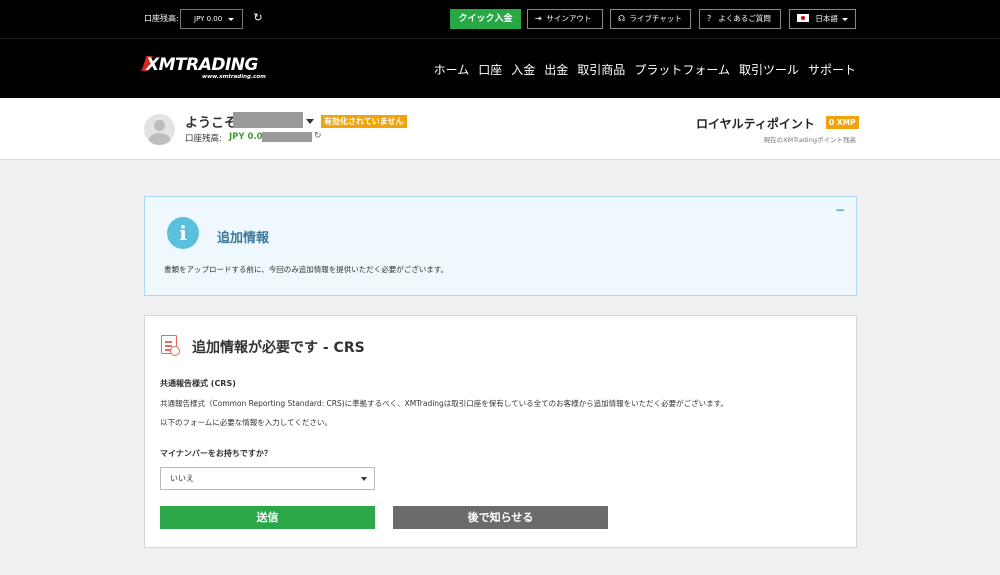 The image size is (1000, 575). I want to click on royalty-points-title: ロイヤルティポイント, so click(755, 124).